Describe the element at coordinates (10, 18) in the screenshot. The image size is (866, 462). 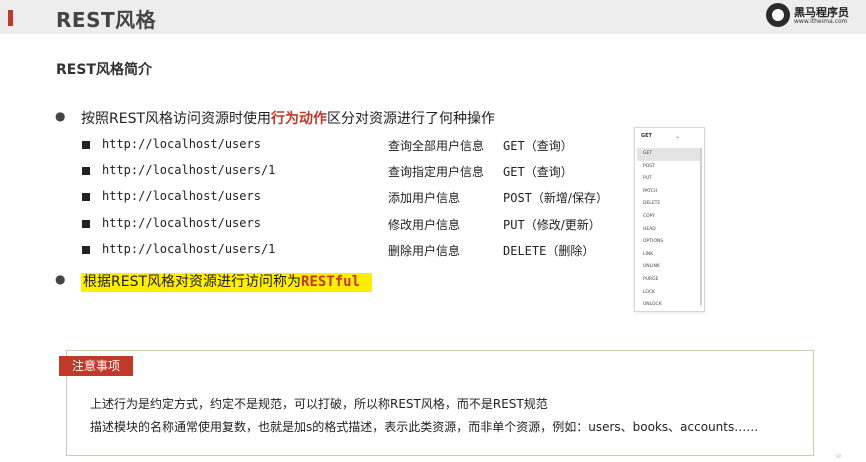
I see `header-accent-mark` at that location.